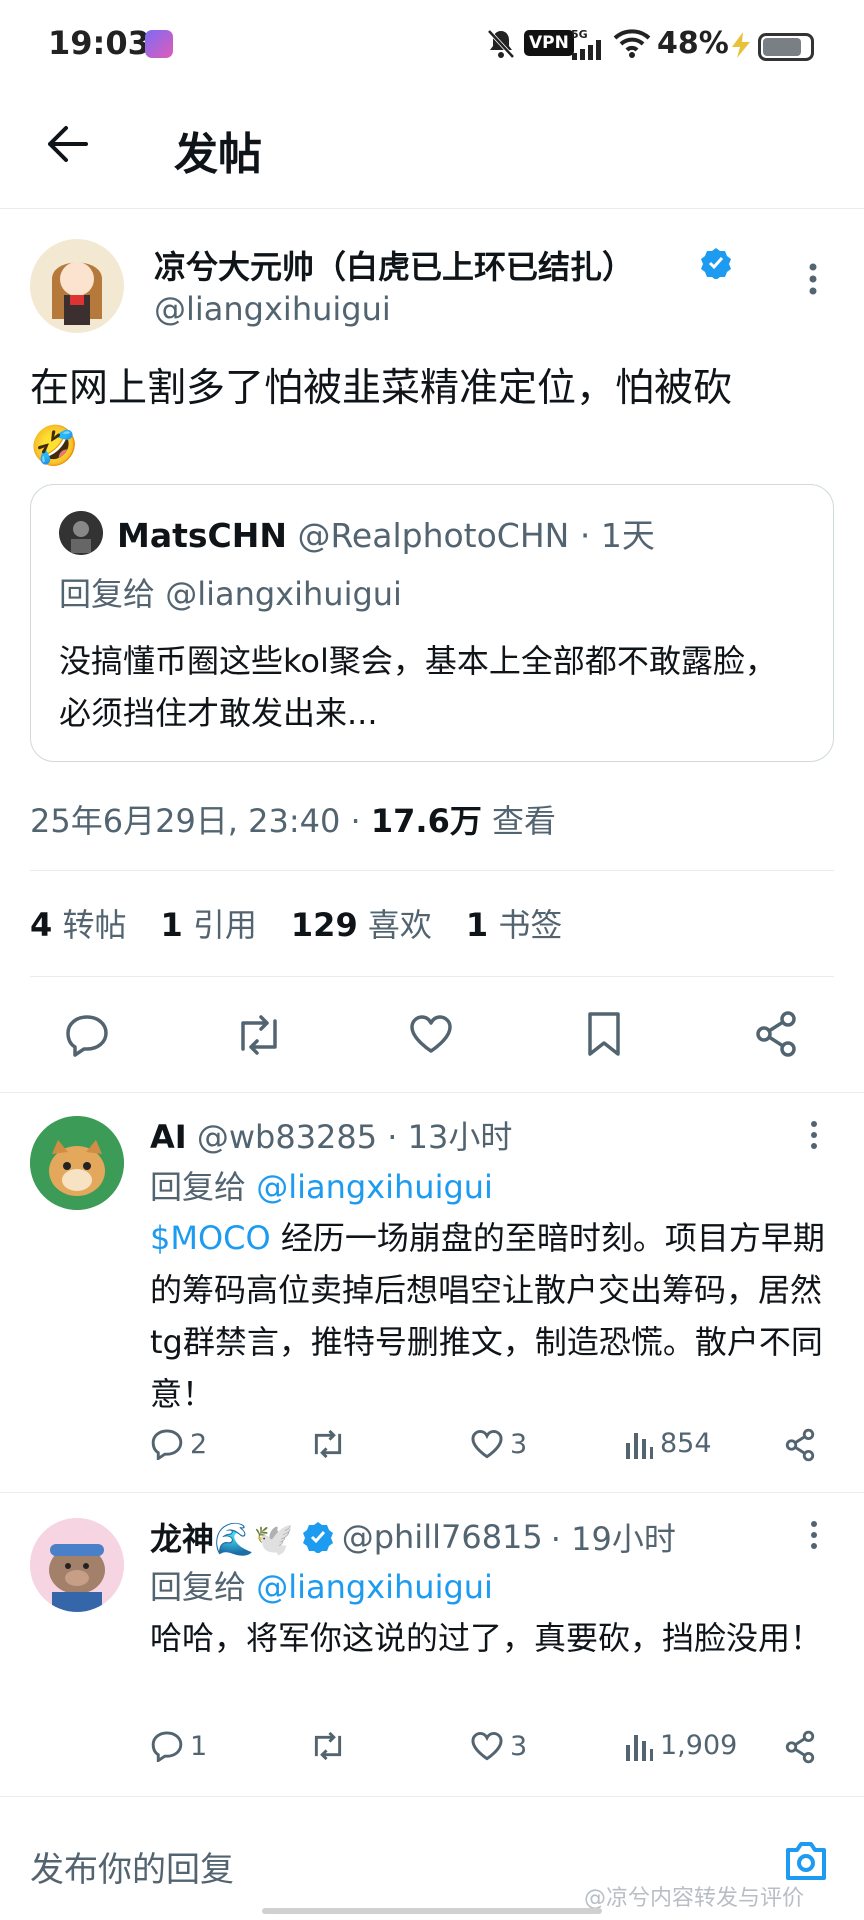 This screenshot has width=864, height=1920. I want to click on quoted-reply-prefix: 回复给, so click(107, 594).